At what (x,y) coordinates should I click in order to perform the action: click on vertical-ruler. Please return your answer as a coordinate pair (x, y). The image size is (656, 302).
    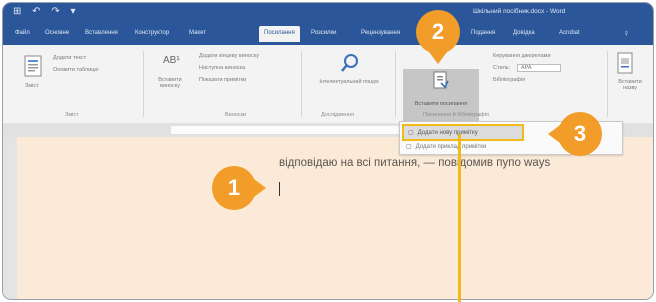
    Looking at the image, I should click on (10, 218).